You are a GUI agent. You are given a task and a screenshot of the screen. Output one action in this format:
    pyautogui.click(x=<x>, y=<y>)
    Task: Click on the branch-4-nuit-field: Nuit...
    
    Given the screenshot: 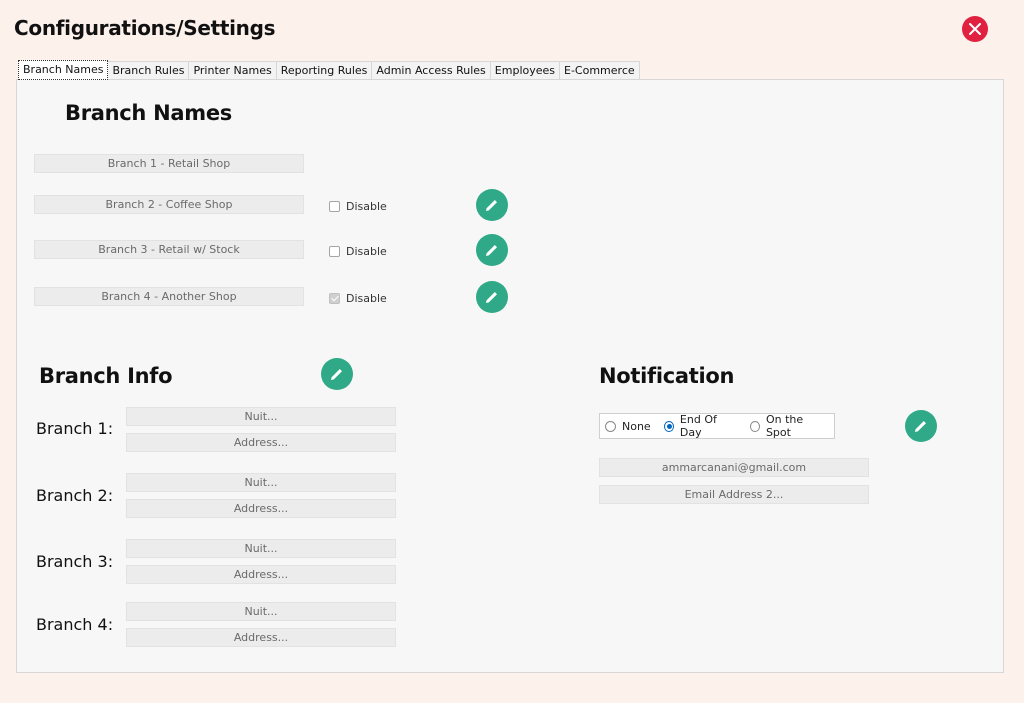 What is the action you would take?
    pyautogui.click(x=261, y=611)
    